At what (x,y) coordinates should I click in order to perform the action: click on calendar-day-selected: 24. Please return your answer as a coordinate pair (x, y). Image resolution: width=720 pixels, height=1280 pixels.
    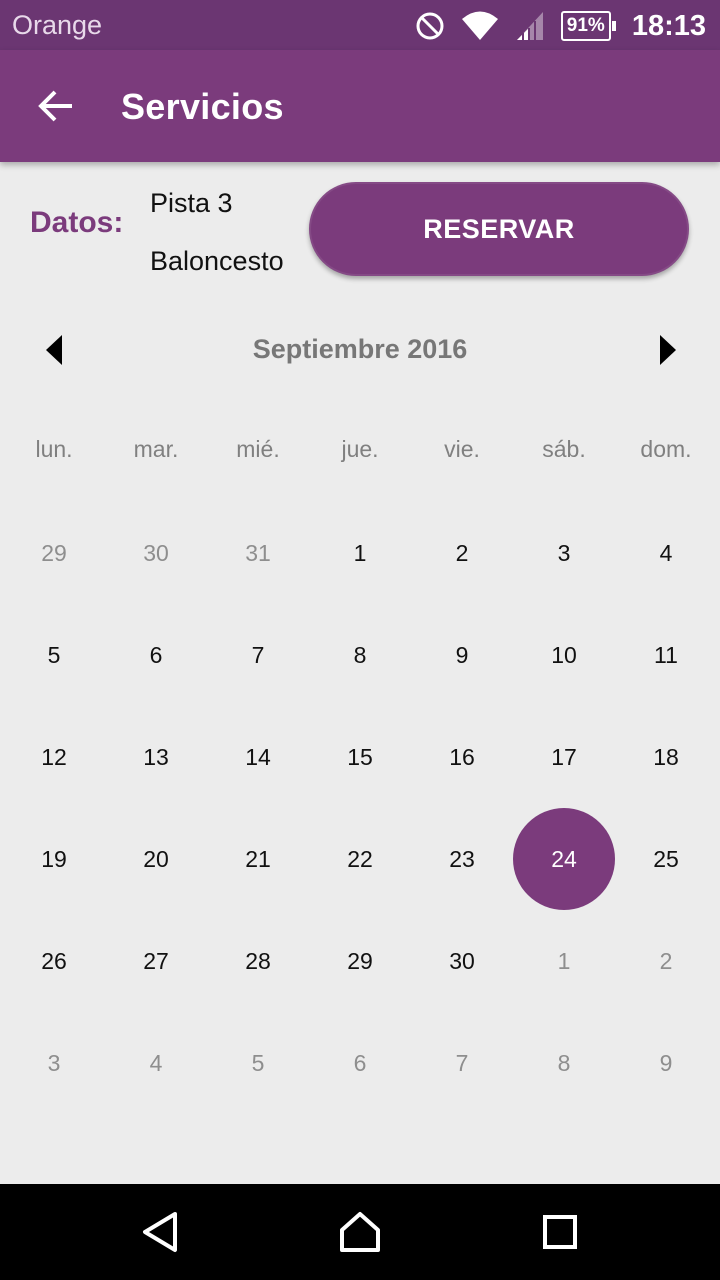
    Looking at the image, I should click on (564, 859).